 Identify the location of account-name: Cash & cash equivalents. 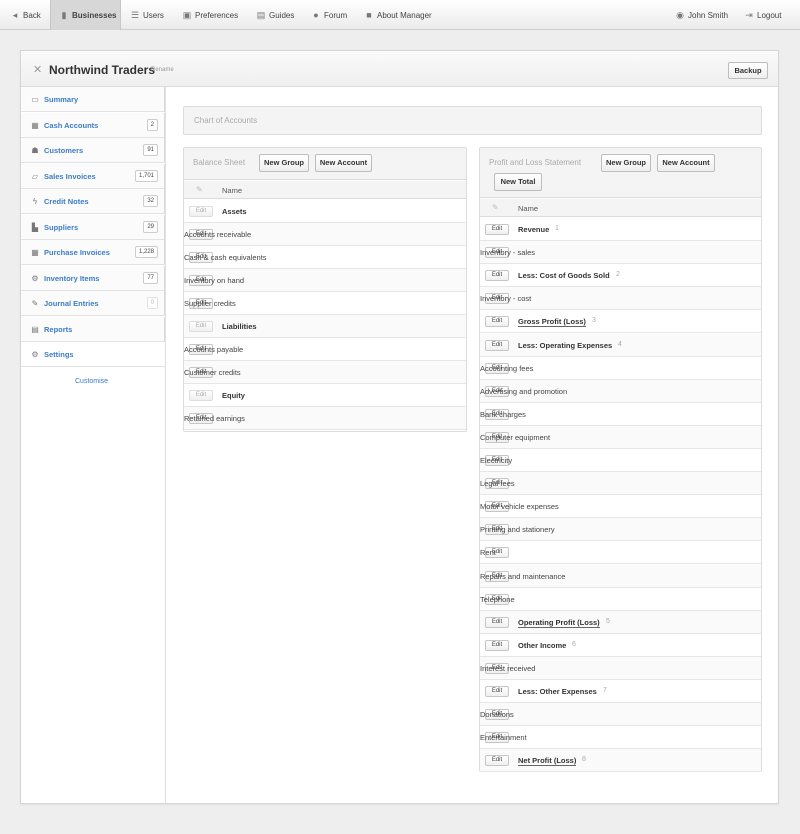
(225, 257).